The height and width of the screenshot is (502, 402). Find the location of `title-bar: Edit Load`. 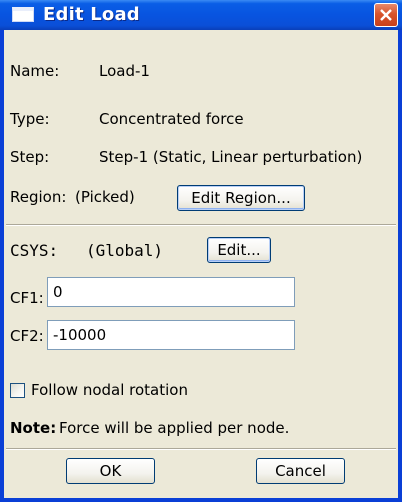

title-bar: Edit Load is located at coordinates (201, 15).